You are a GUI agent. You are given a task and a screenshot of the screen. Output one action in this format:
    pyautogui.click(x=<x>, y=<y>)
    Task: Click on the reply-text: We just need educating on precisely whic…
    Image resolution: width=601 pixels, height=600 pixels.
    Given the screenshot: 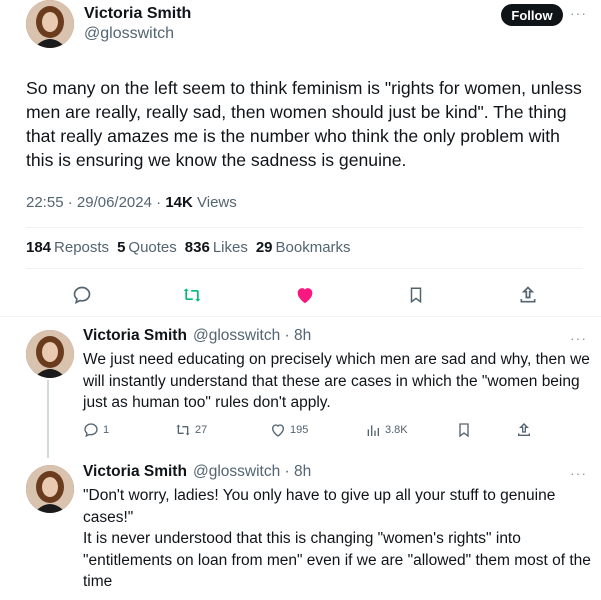 What is the action you would take?
    pyautogui.click(x=336, y=381)
    